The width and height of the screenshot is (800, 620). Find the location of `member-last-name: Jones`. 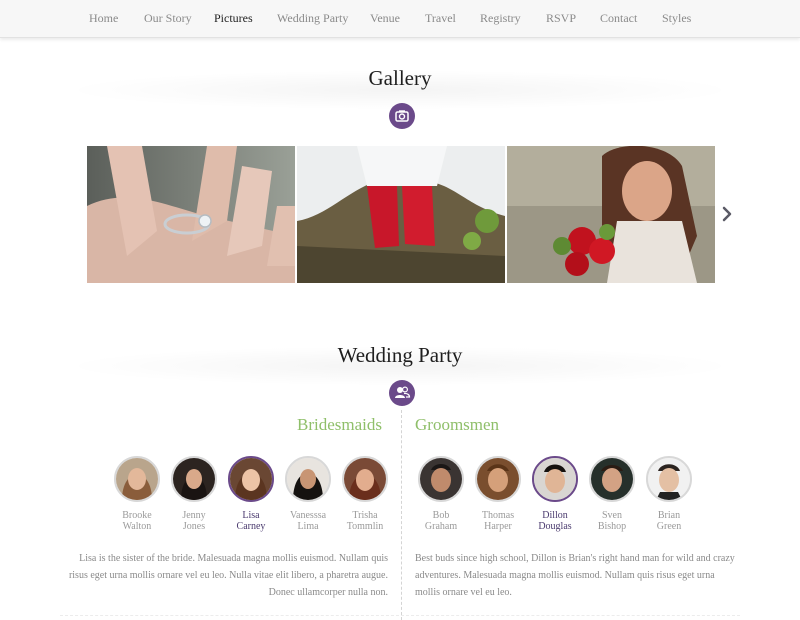

member-last-name: Jones is located at coordinates (194, 526).